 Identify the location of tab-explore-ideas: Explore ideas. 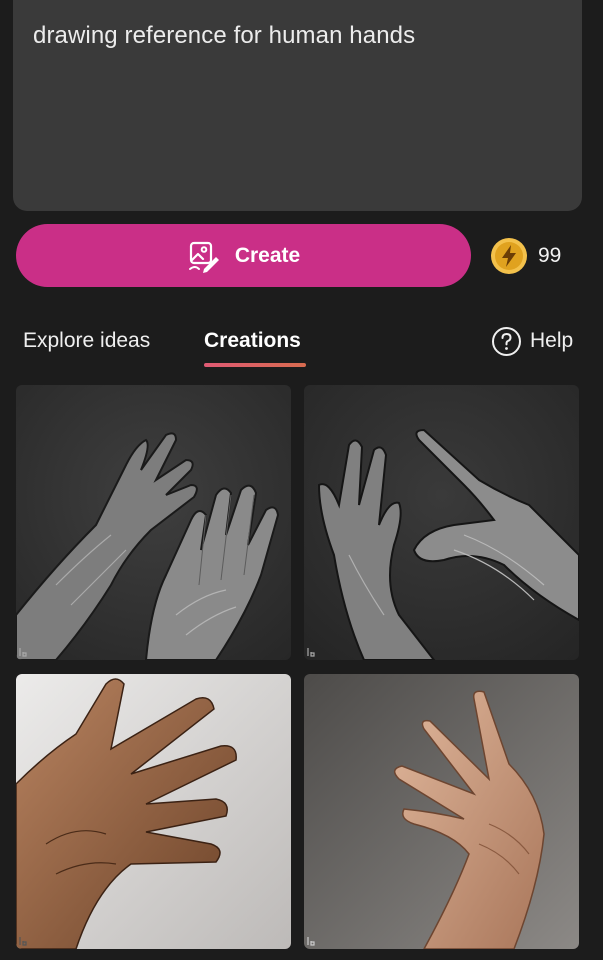
(86, 341).